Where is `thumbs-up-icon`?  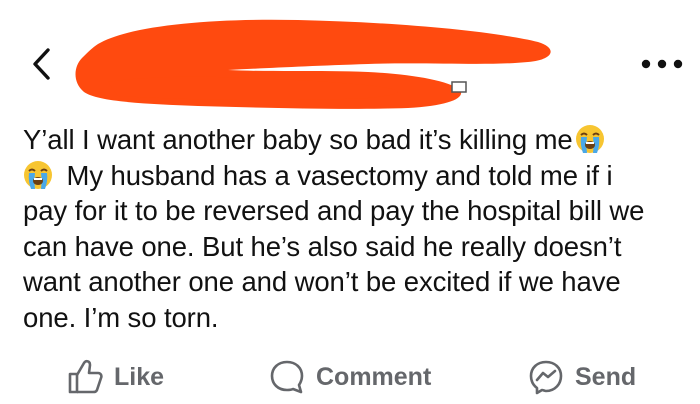 thumbs-up-icon is located at coordinates (85, 376).